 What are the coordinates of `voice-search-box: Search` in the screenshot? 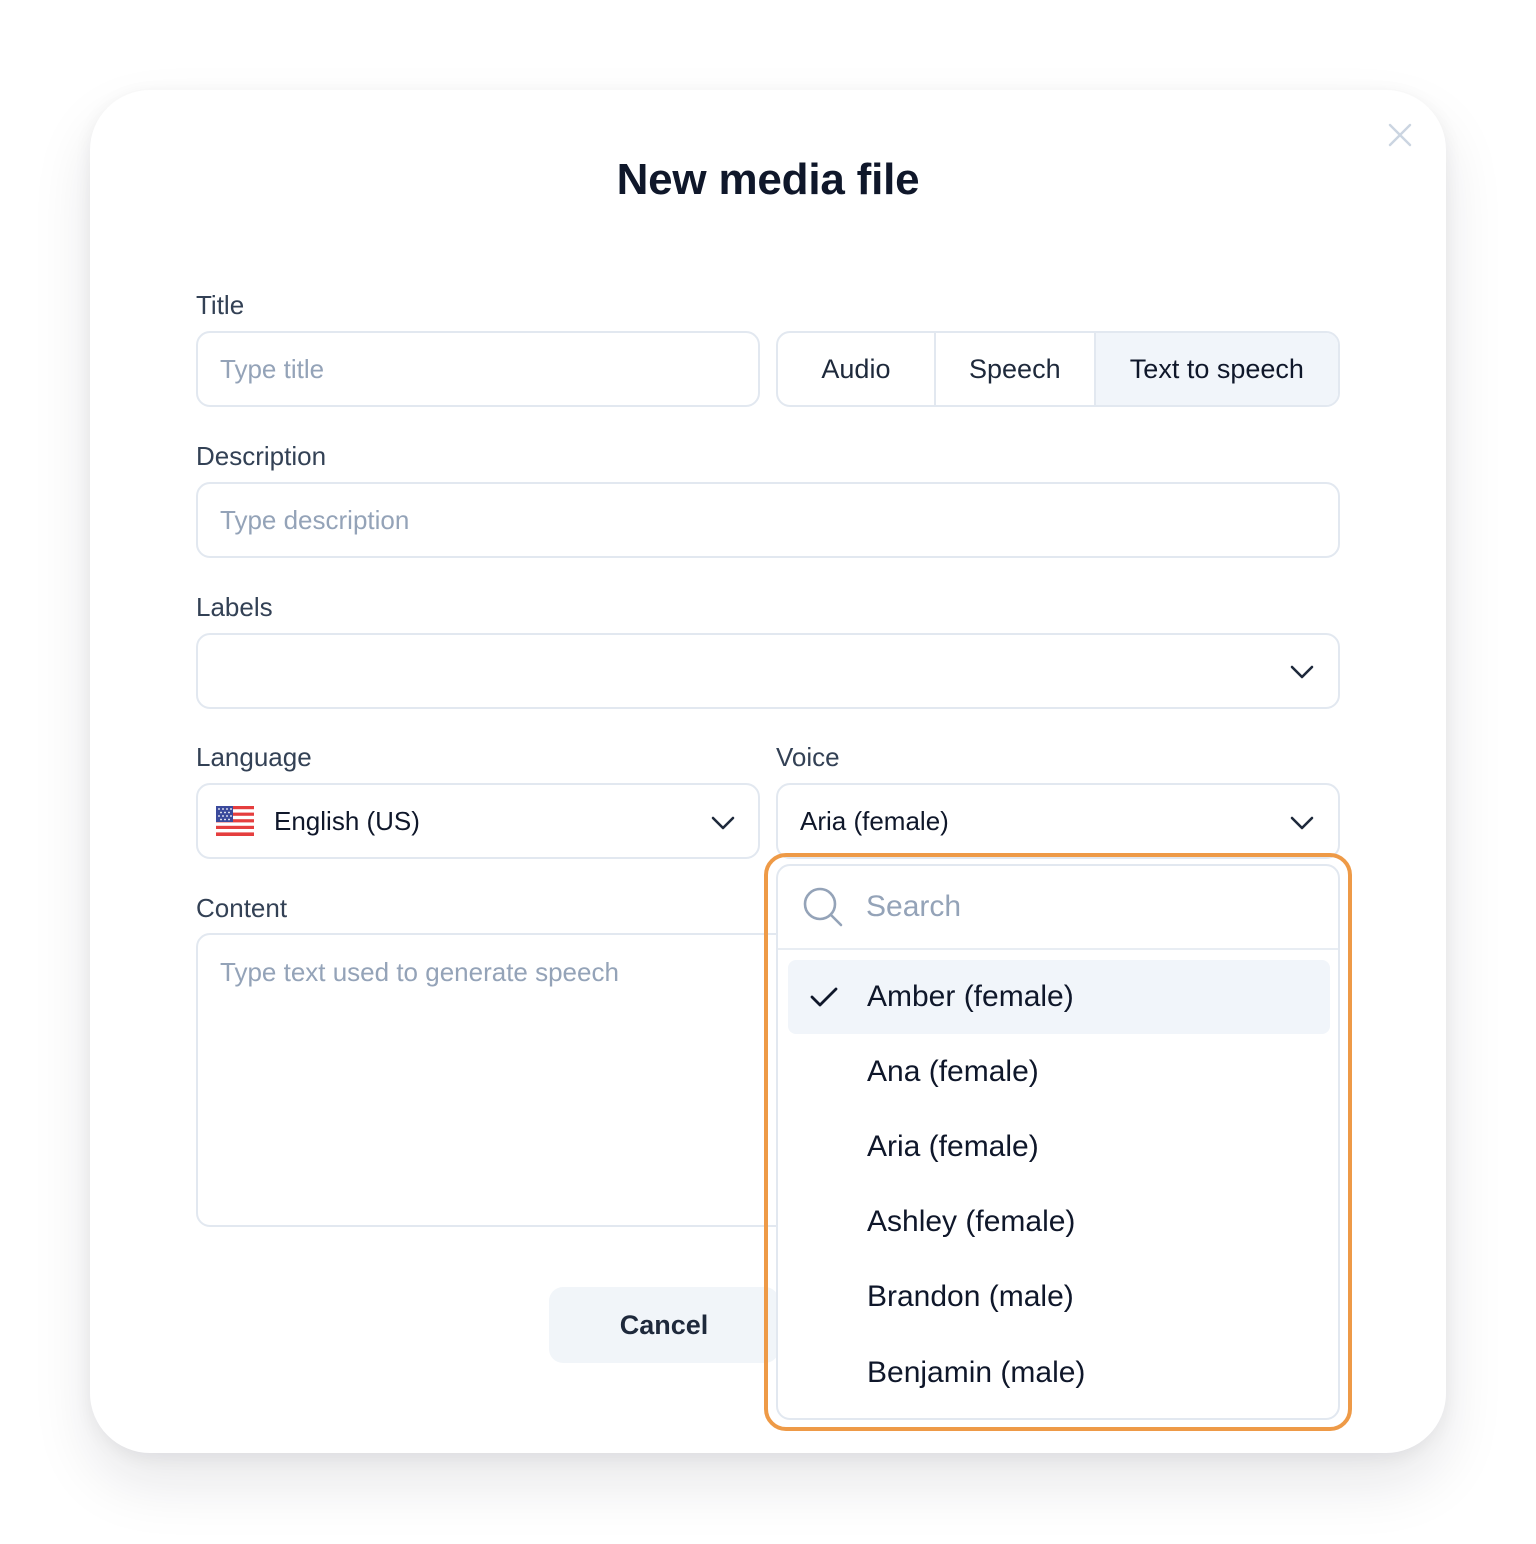 It's located at (1058, 908).